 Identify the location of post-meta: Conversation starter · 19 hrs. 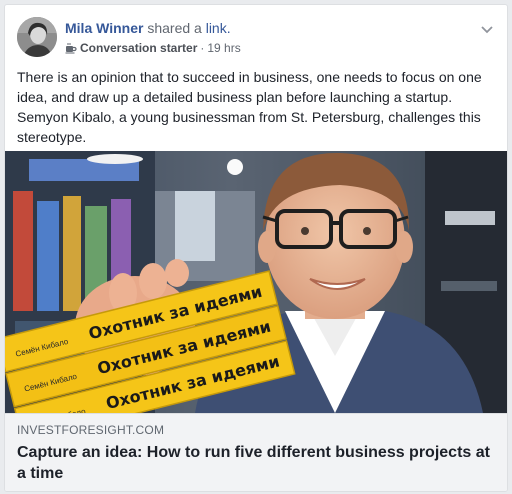
(153, 48).